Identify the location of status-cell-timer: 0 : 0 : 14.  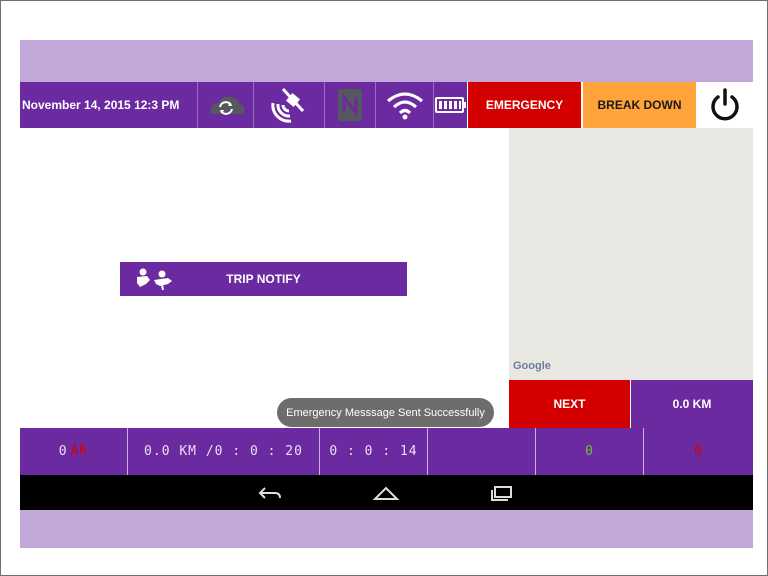
(374, 451).